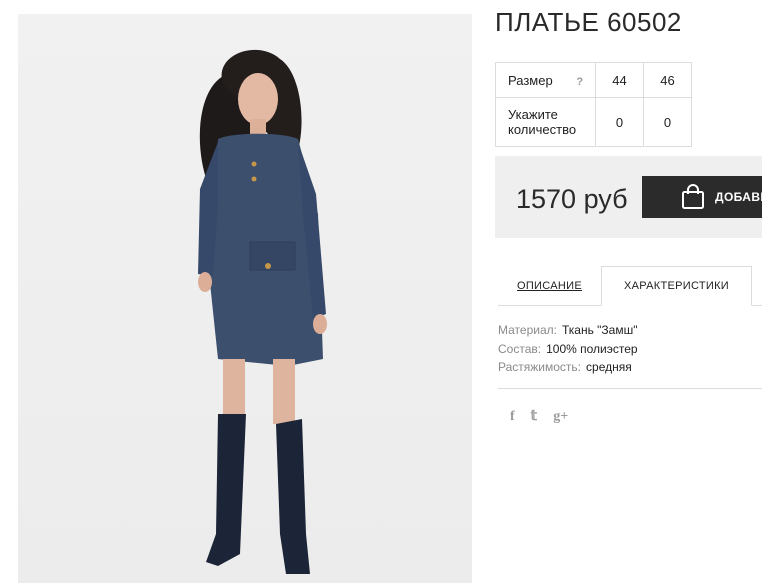 Image resolution: width=762 pixels, height=583 pixels. I want to click on quantity-row: Укажите количество 0 0, so click(593, 122).